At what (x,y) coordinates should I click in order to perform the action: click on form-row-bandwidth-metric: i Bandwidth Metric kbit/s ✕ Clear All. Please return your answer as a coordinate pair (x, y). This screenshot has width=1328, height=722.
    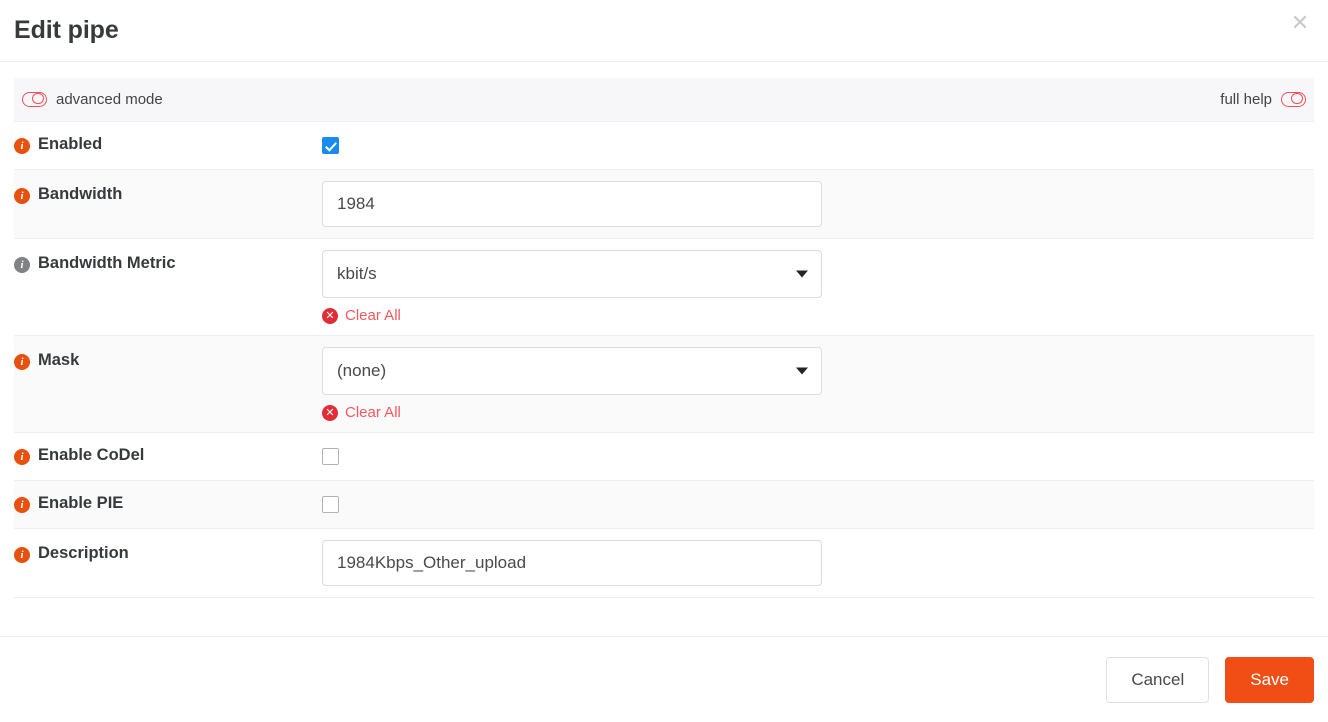
    Looking at the image, I should click on (664, 287).